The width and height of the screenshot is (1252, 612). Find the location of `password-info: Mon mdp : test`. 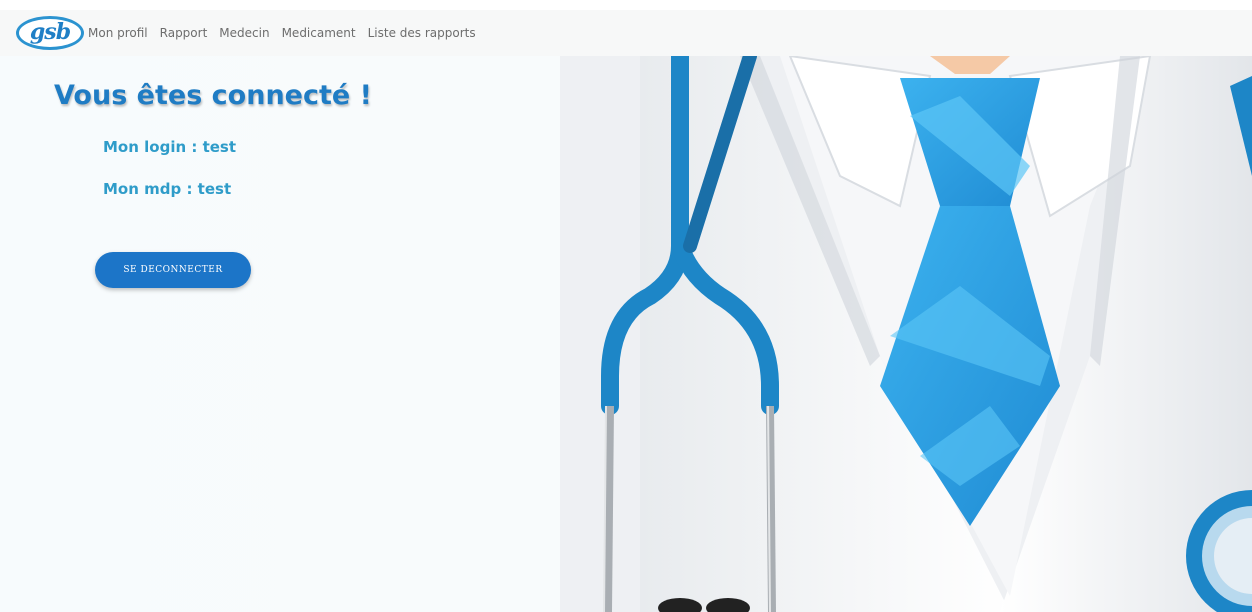

password-info: Mon mdp : test is located at coordinates (167, 189).